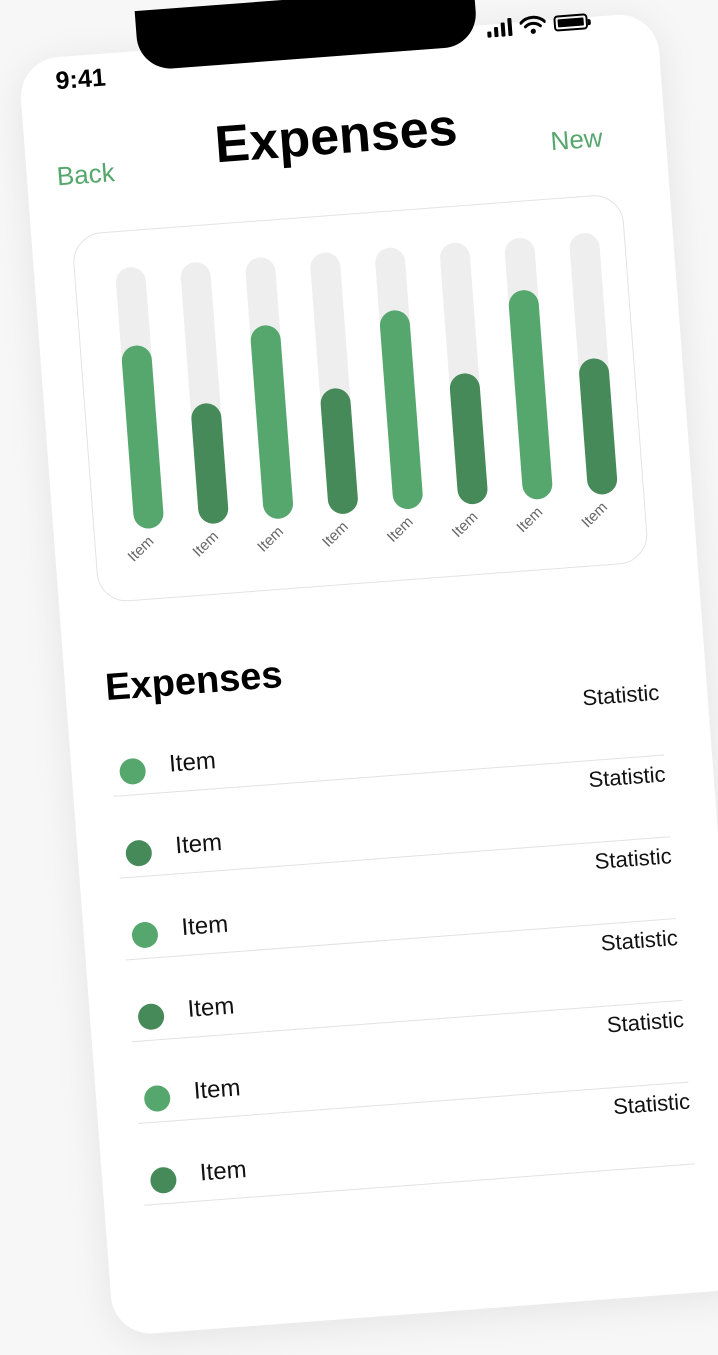  I want to click on back-button: Back, so click(86, 174).